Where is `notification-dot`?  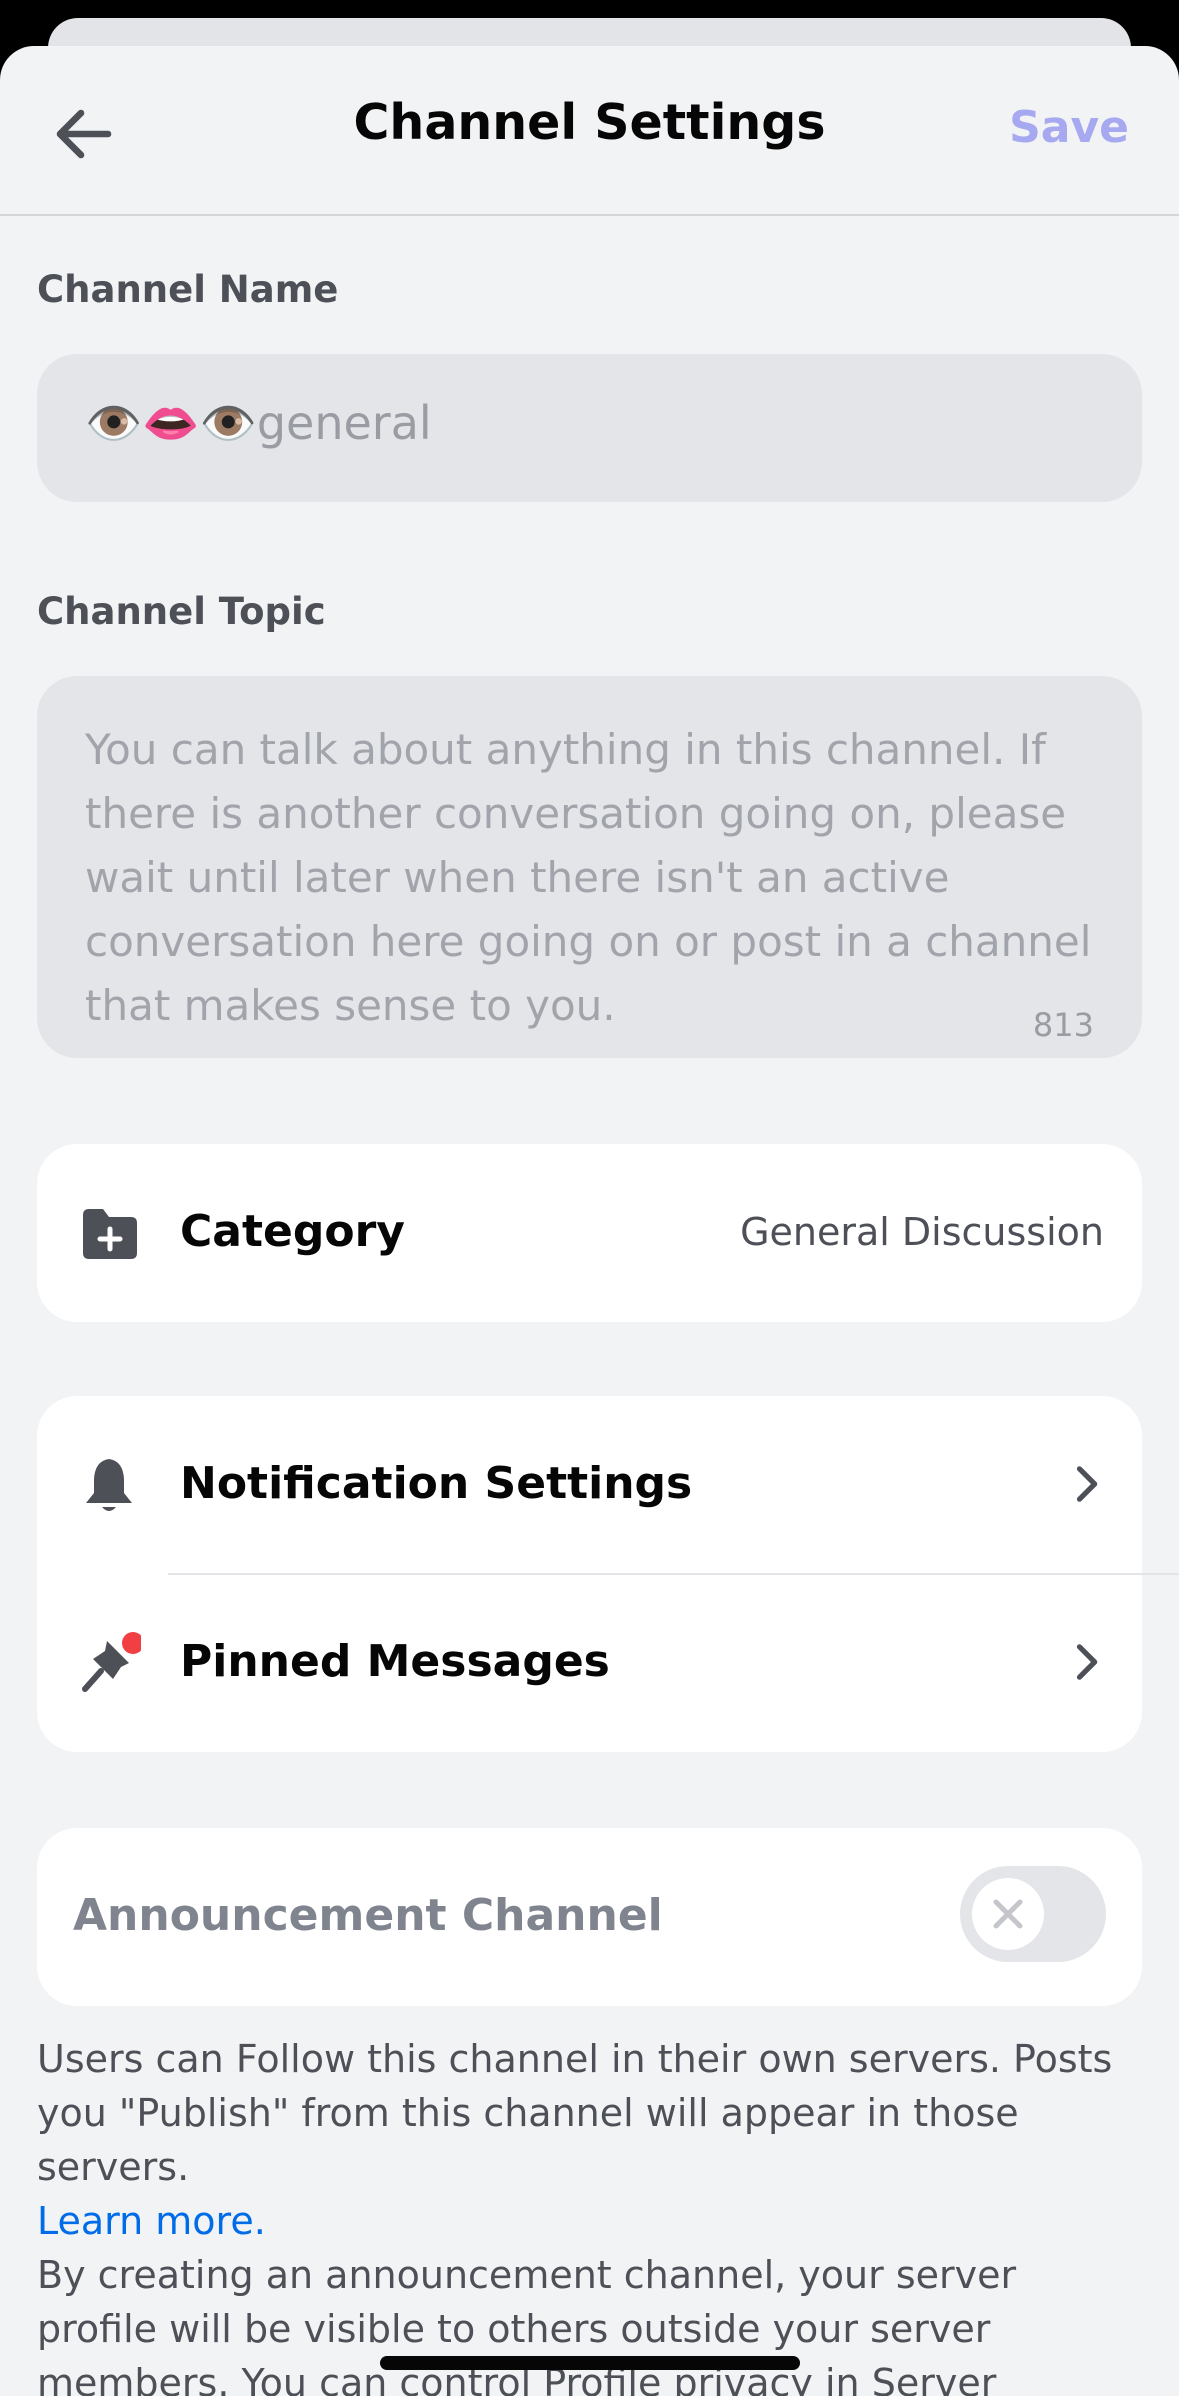 notification-dot is located at coordinates (131, 1643).